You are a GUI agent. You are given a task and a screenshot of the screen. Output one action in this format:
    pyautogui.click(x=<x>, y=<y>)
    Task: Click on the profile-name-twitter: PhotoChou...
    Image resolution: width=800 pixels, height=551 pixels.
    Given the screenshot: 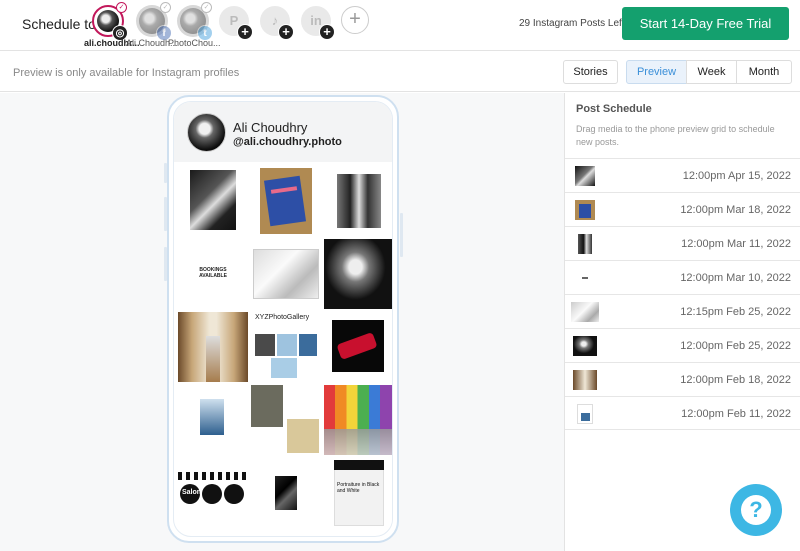 What is the action you would take?
    pyautogui.click(x=194, y=43)
    